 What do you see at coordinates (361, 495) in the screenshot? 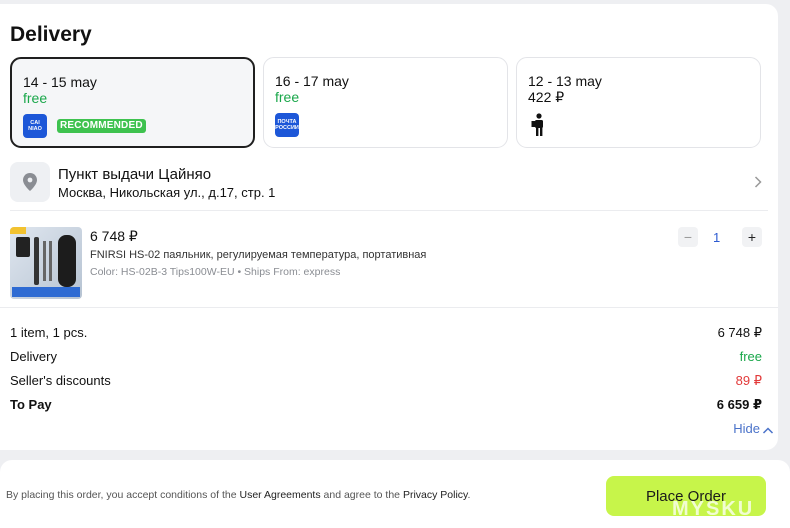
I see `terms-part: and agree to the` at bounding box center [361, 495].